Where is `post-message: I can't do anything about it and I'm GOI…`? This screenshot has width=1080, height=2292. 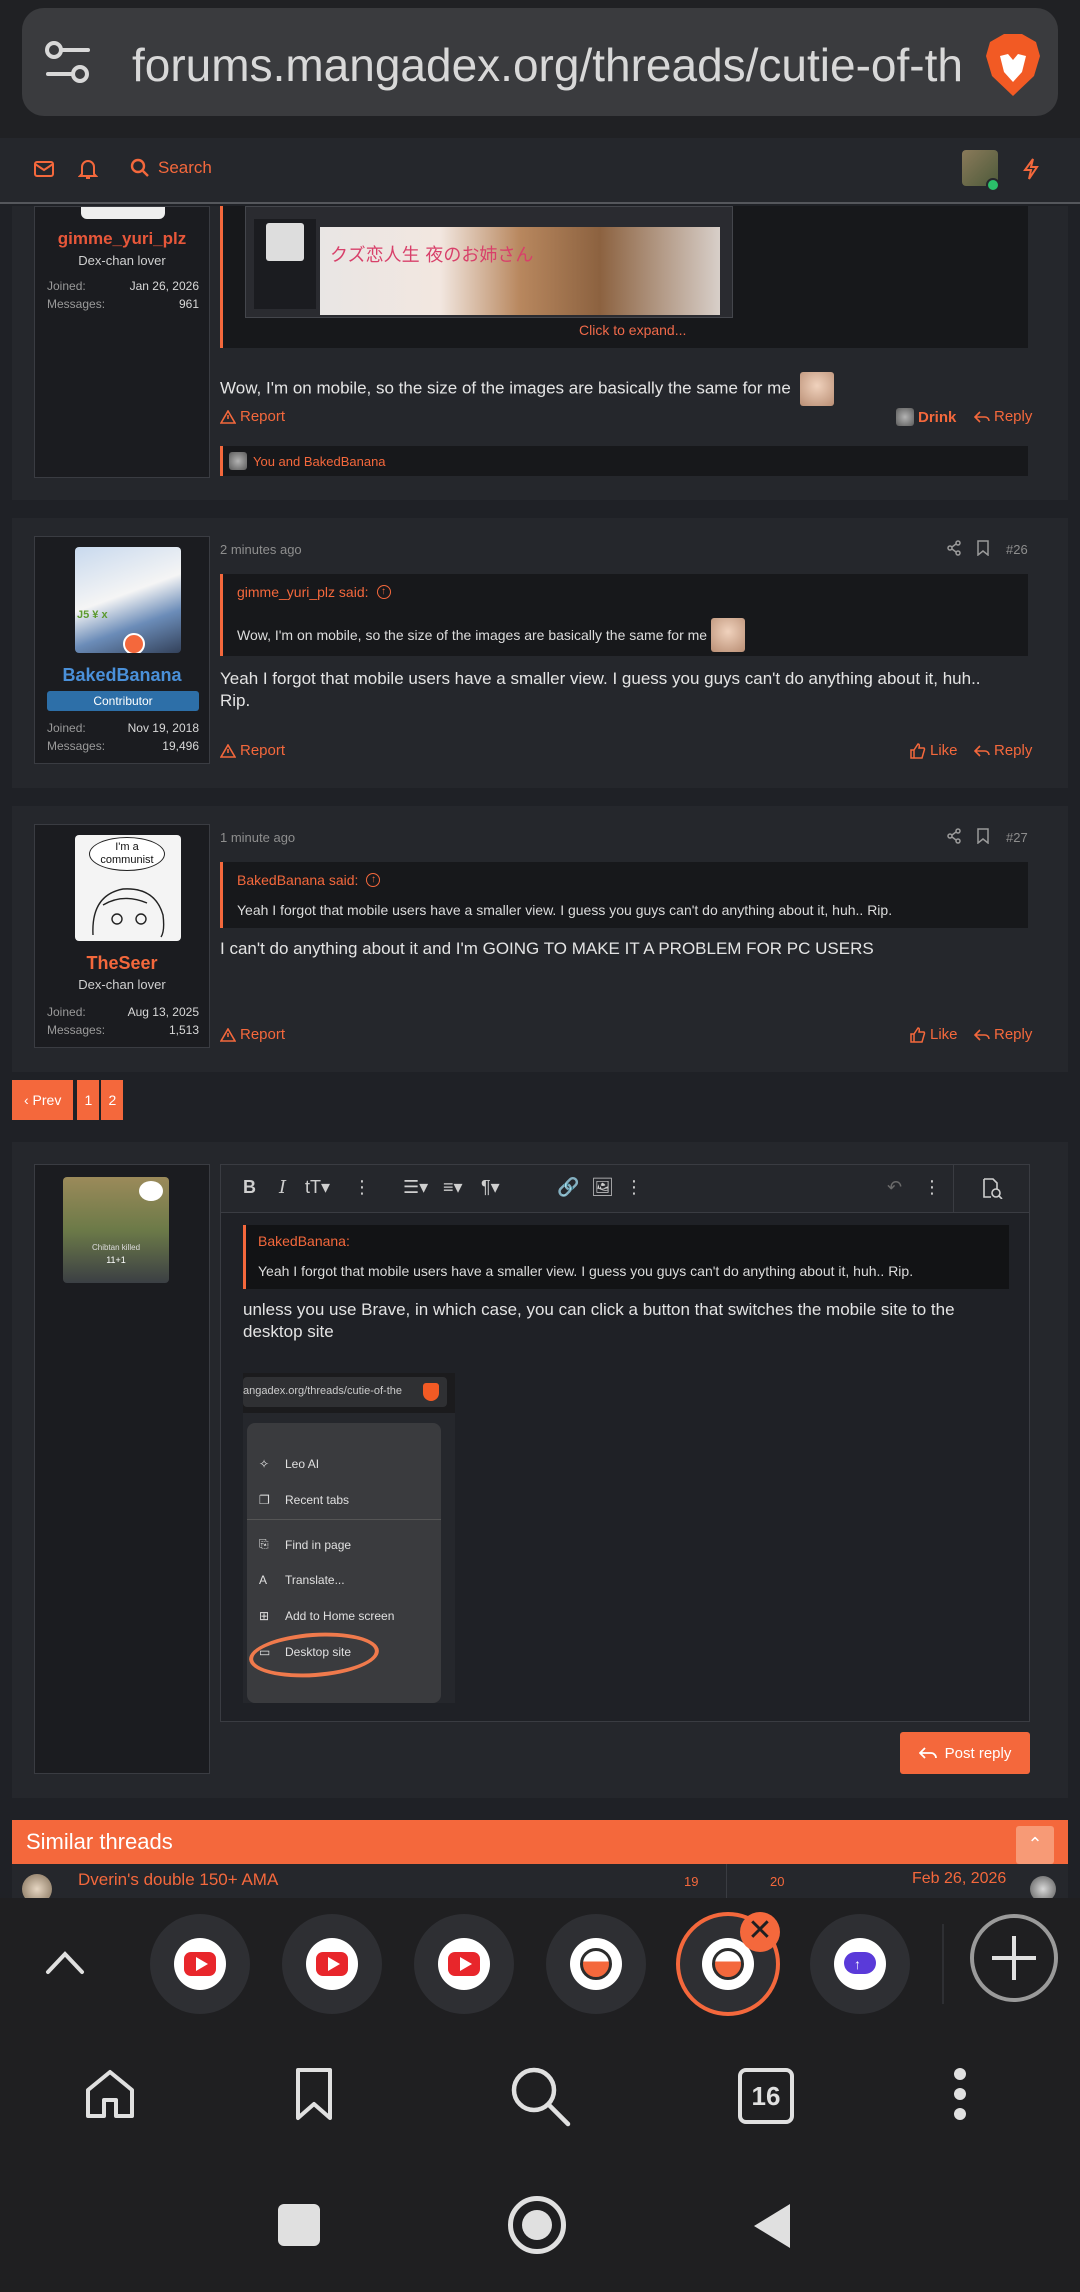
post-message: I can't do anything about it and I'm GOI… is located at coordinates (547, 948).